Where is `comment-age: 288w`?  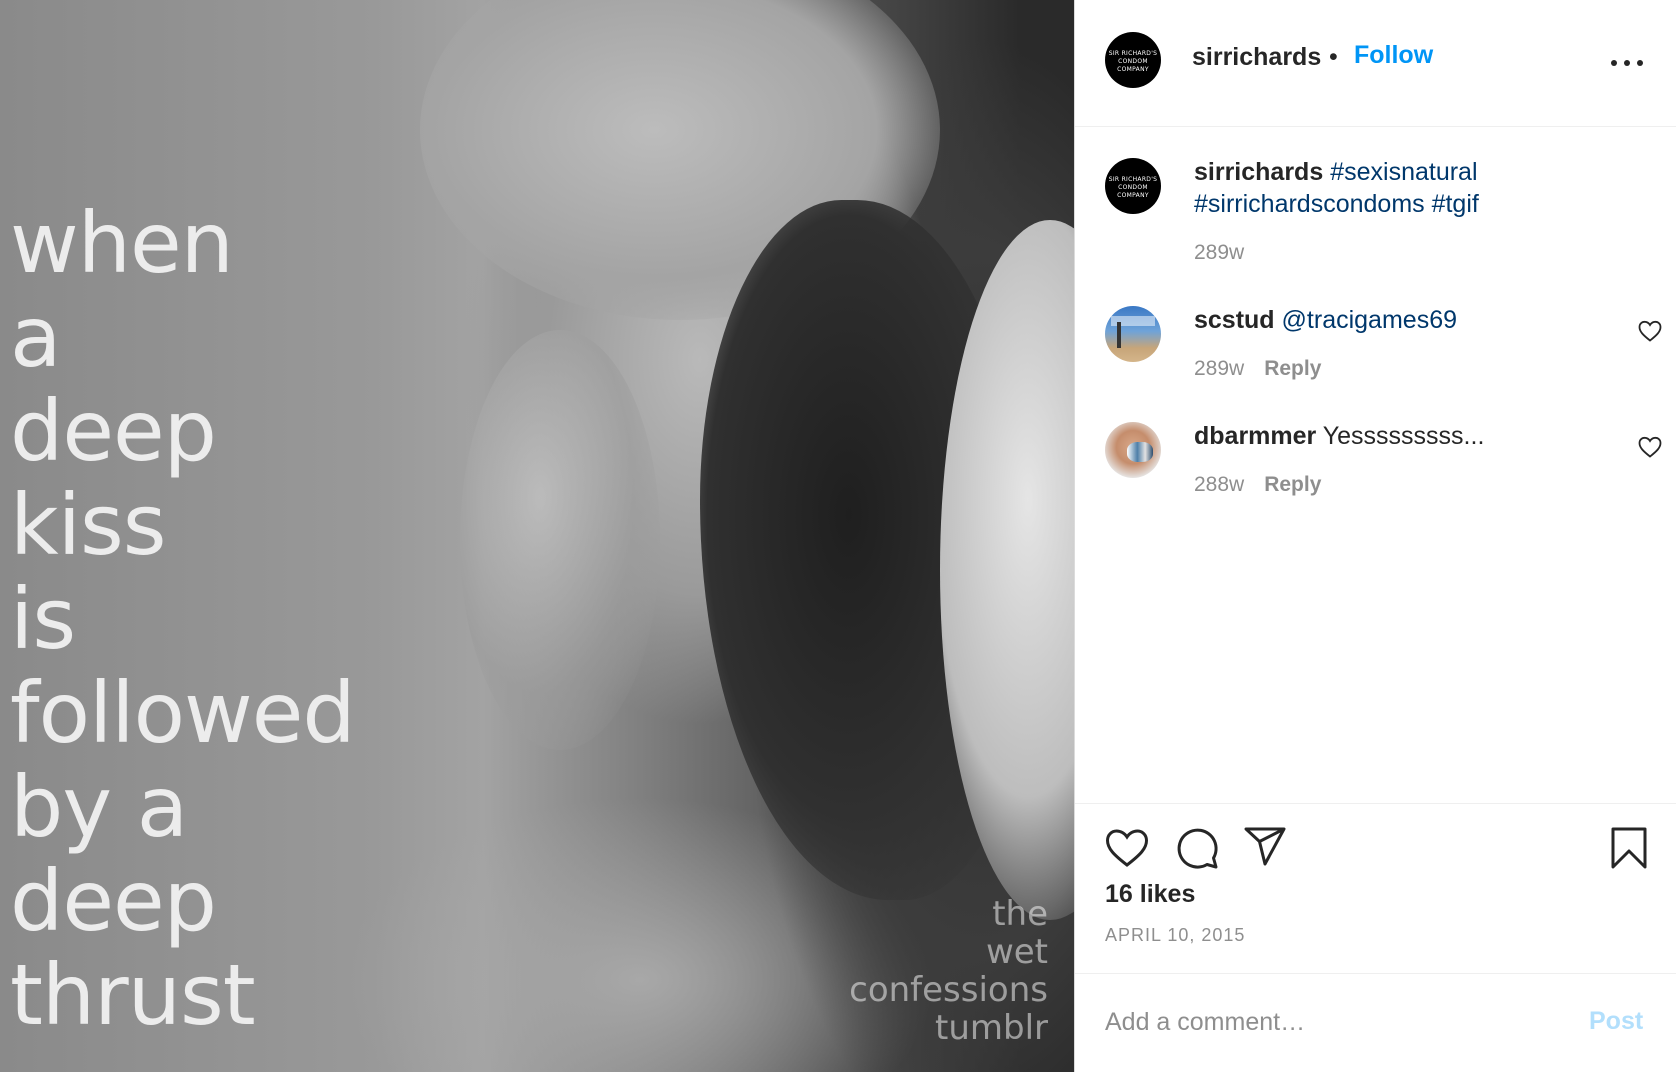 comment-age: 288w is located at coordinates (1219, 484).